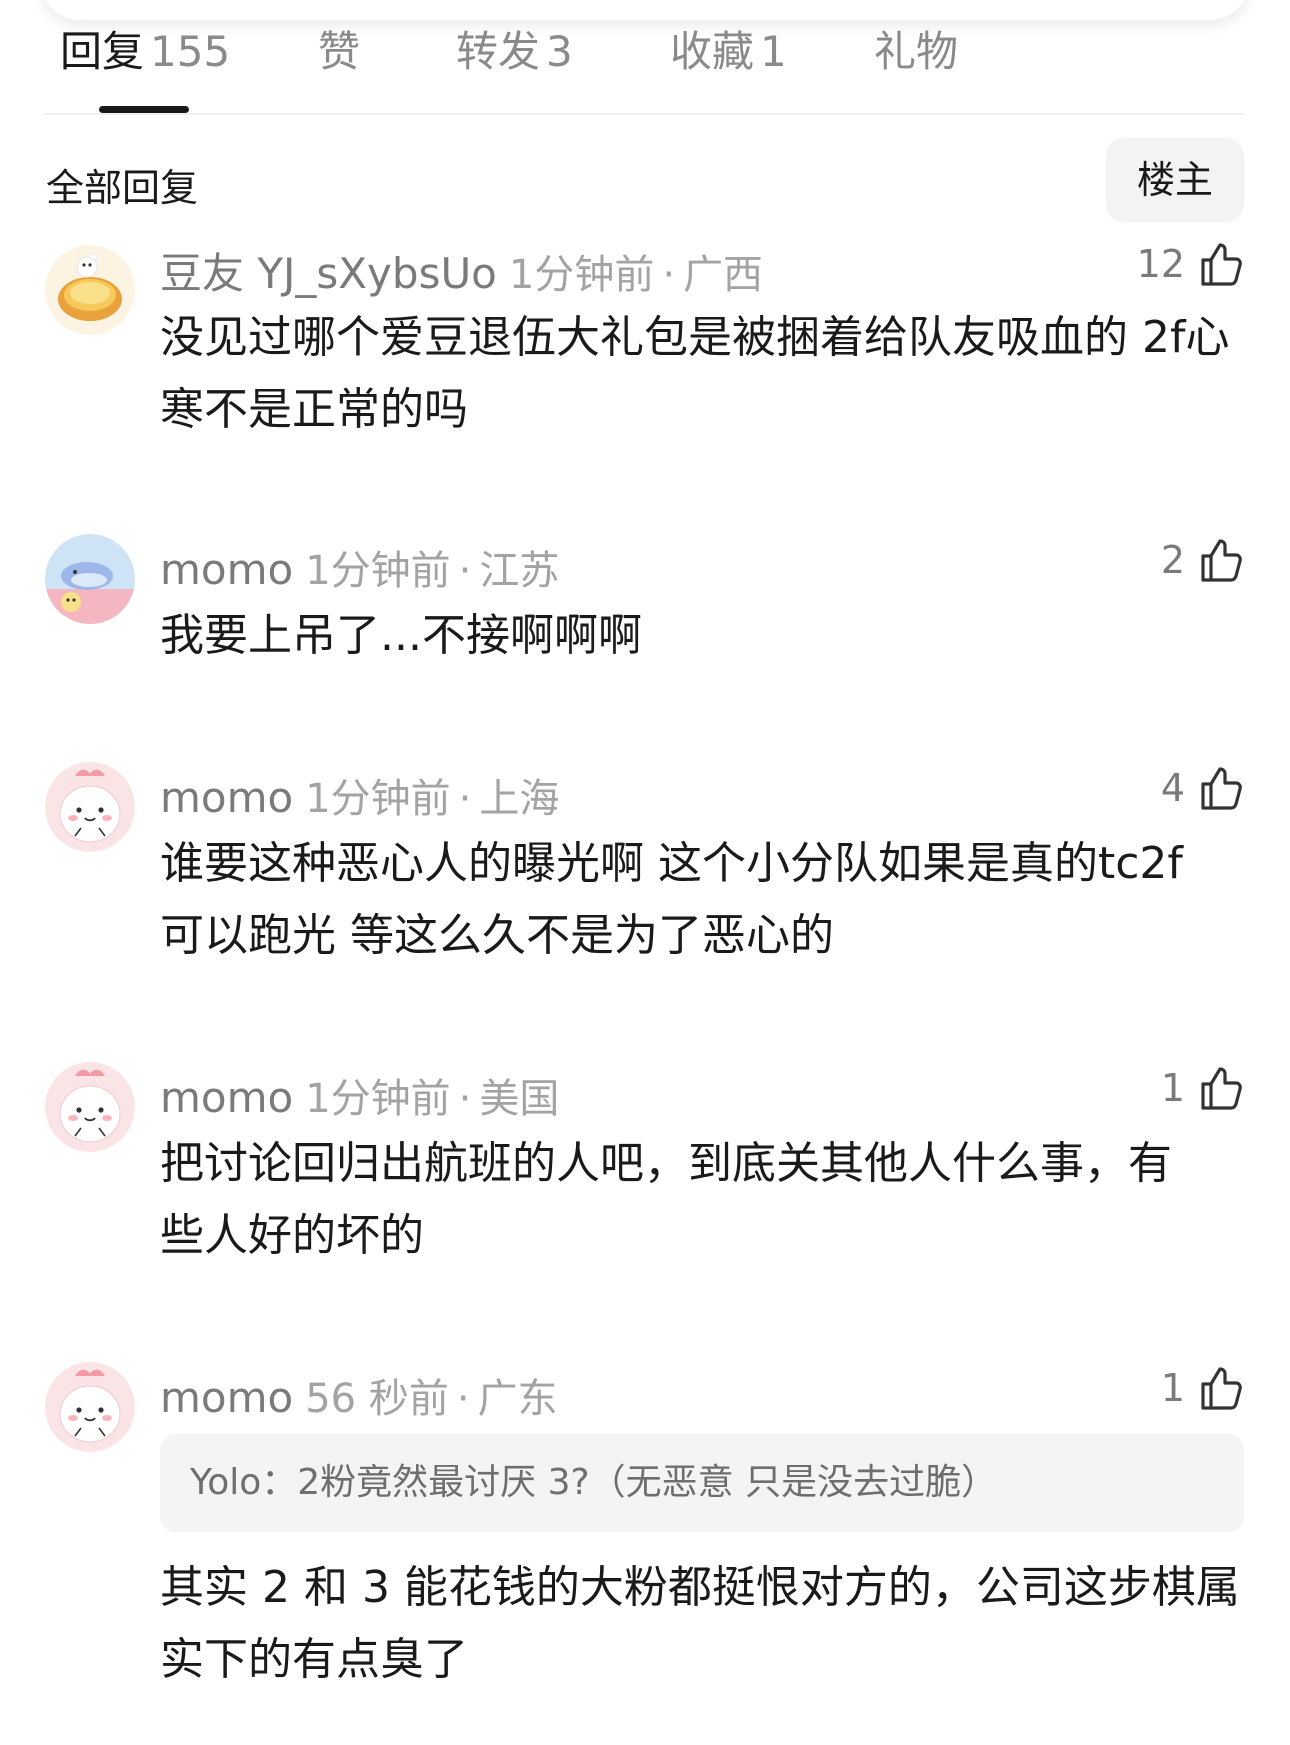 Image resolution: width=1290 pixels, height=1745 pixels. I want to click on comment-meta: momo 1分钟前 · 上海, so click(359, 795).